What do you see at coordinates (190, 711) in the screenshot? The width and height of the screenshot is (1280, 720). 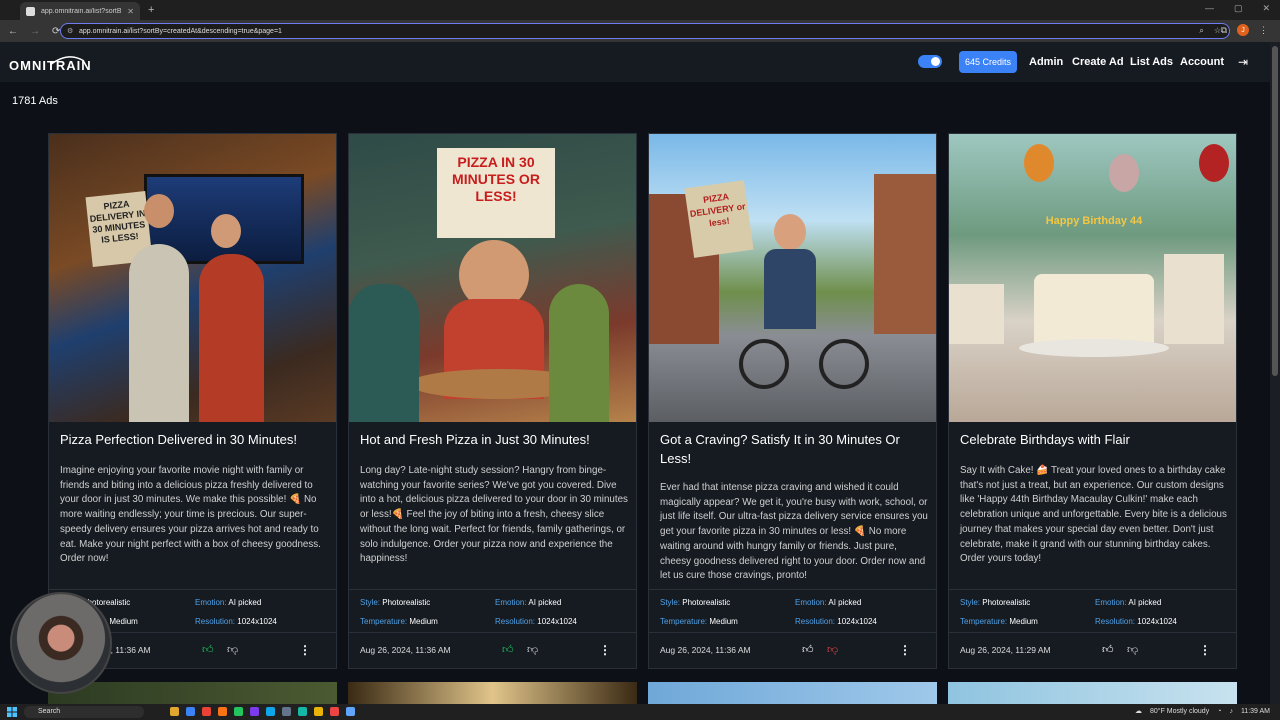 I see `edge-icon` at bounding box center [190, 711].